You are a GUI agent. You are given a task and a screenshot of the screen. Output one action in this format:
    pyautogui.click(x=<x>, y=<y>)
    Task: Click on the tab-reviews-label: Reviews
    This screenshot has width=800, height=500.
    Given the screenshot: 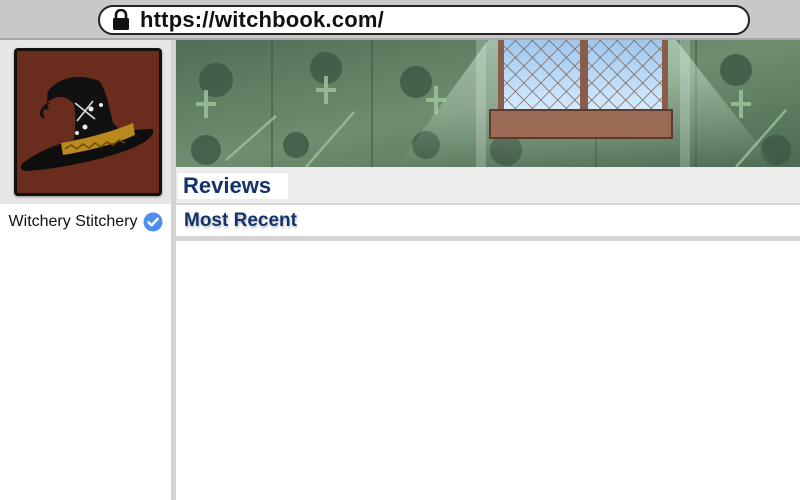 What is the action you would take?
    pyautogui.click(x=227, y=185)
    